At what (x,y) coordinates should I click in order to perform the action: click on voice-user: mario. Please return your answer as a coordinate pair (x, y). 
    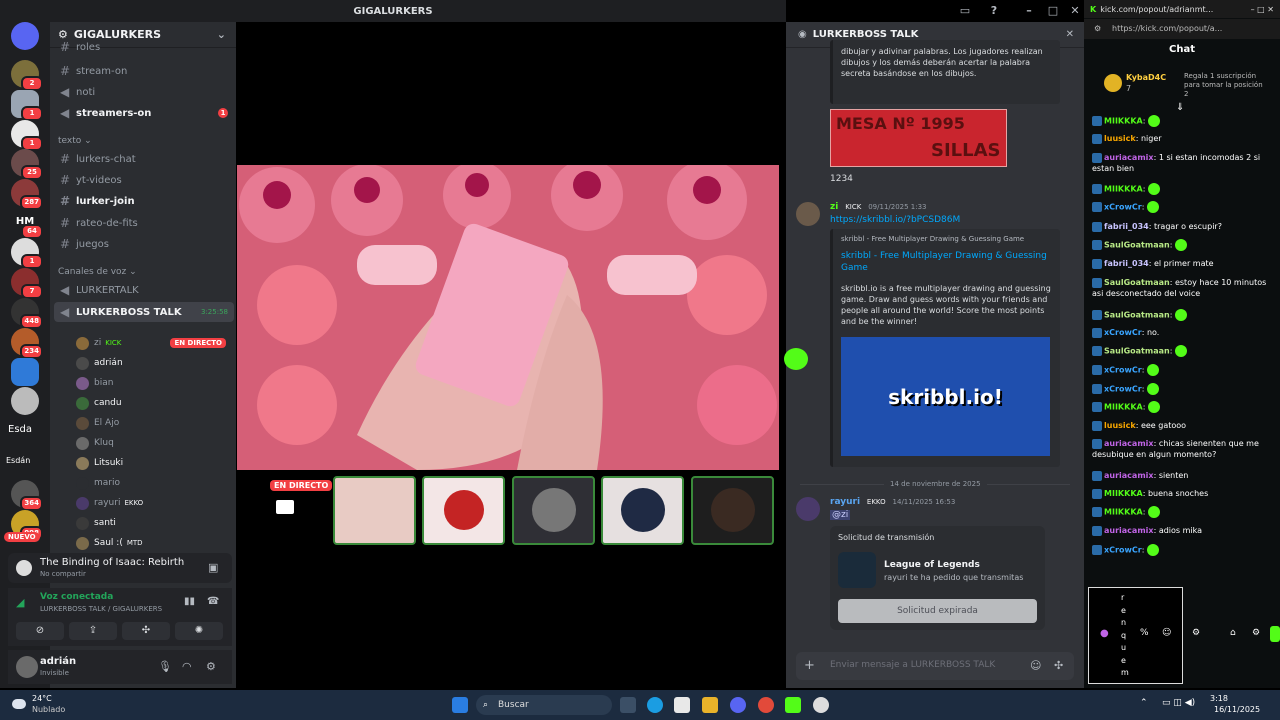
    Looking at the image, I should click on (151, 483).